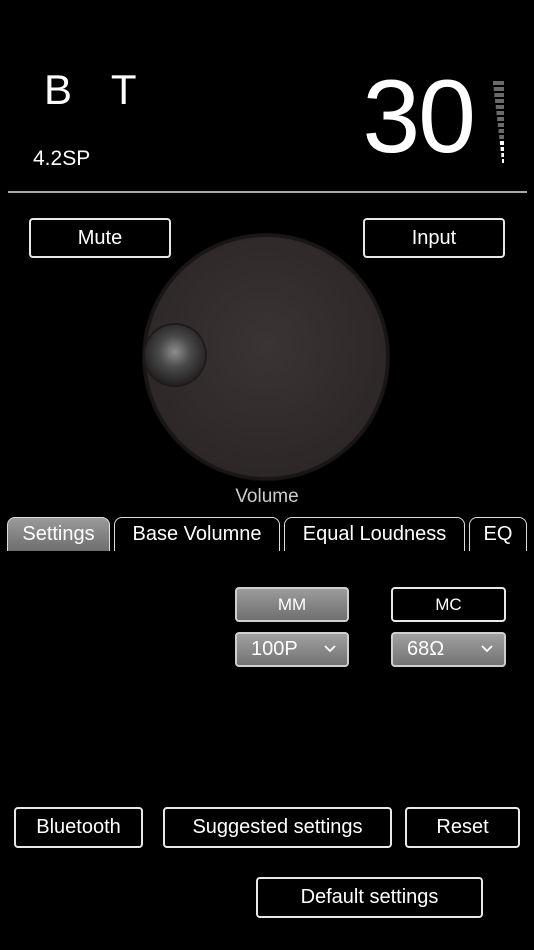  What do you see at coordinates (175, 355) in the screenshot?
I see `volume-knob-indicator` at bounding box center [175, 355].